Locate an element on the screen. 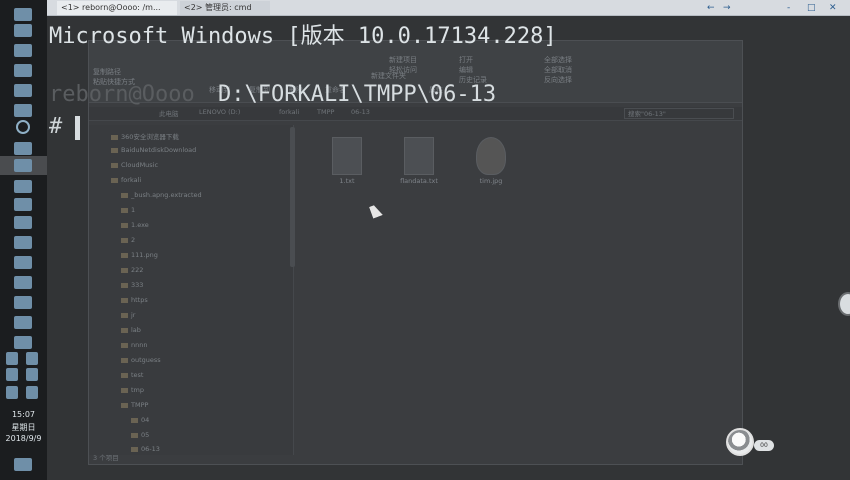 Image resolution: width=850 pixels, height=480 pixels. input-method-icon is located at coordinates (12, 392).